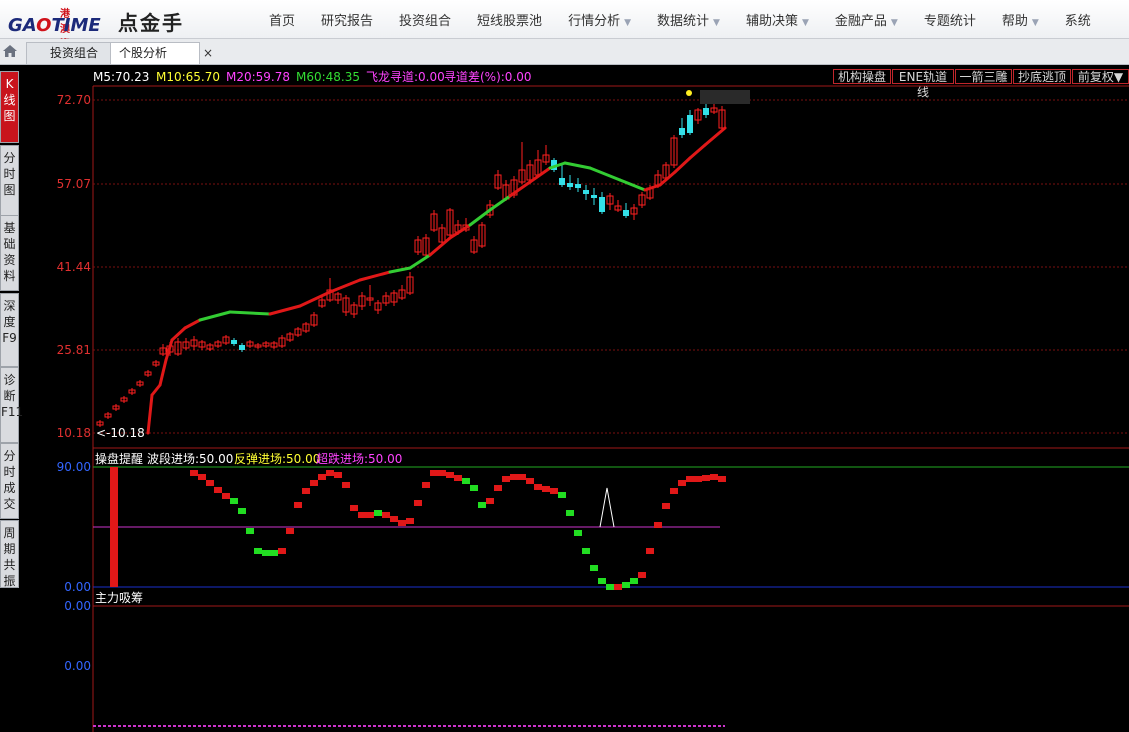  Describe the element at coordinates (258, 77) in the screenshot. I see `ma-legend-item: M20:59.78` at that location.